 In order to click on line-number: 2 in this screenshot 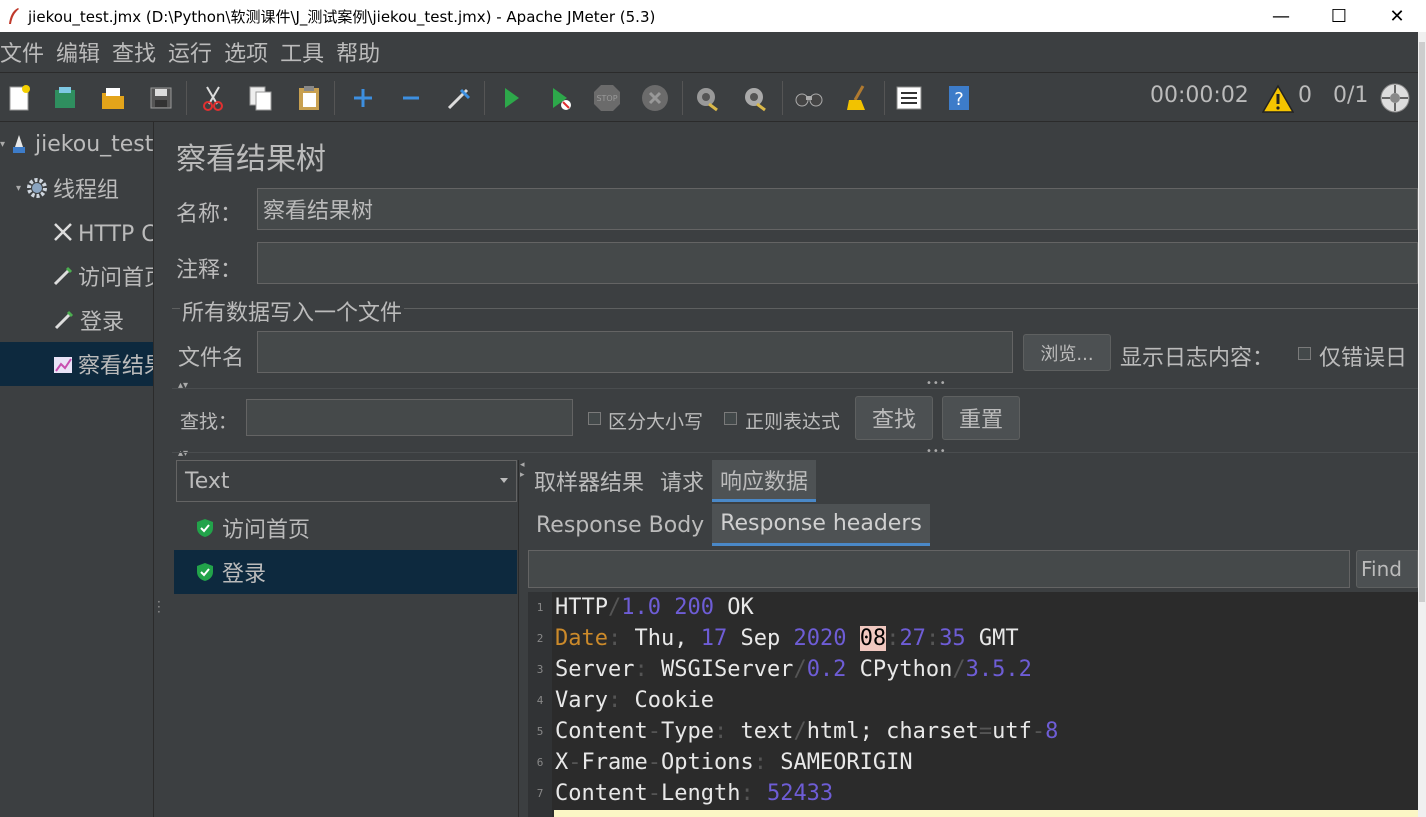, I will do `click(540, 638)`.